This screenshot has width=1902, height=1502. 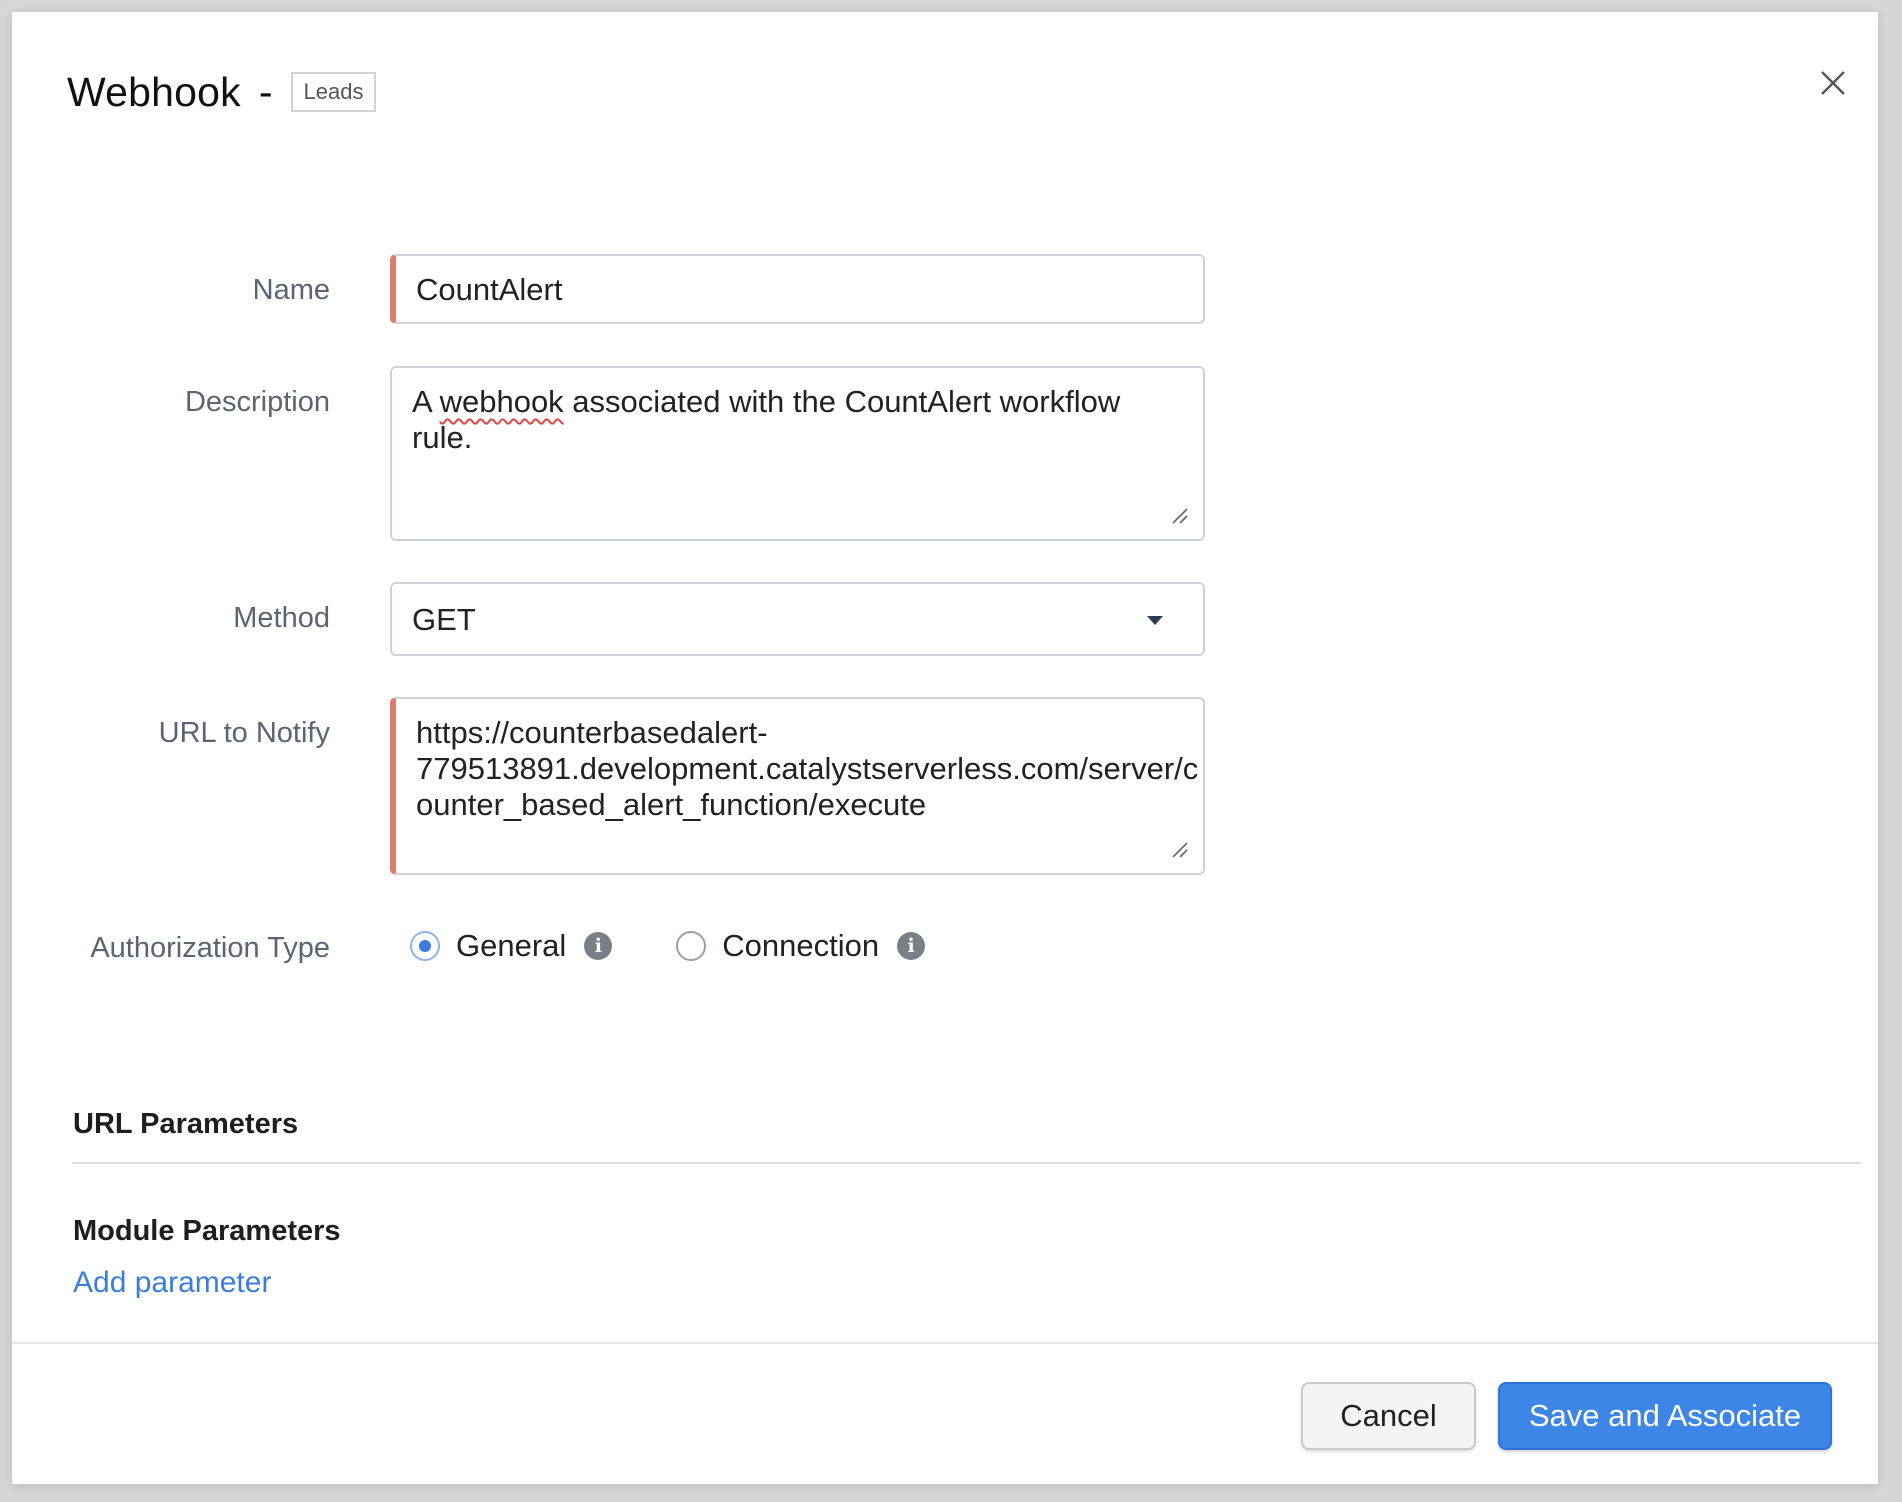 I want to click on save-and-associate-button: Save and Associate, so click(x=1665, y=1416).